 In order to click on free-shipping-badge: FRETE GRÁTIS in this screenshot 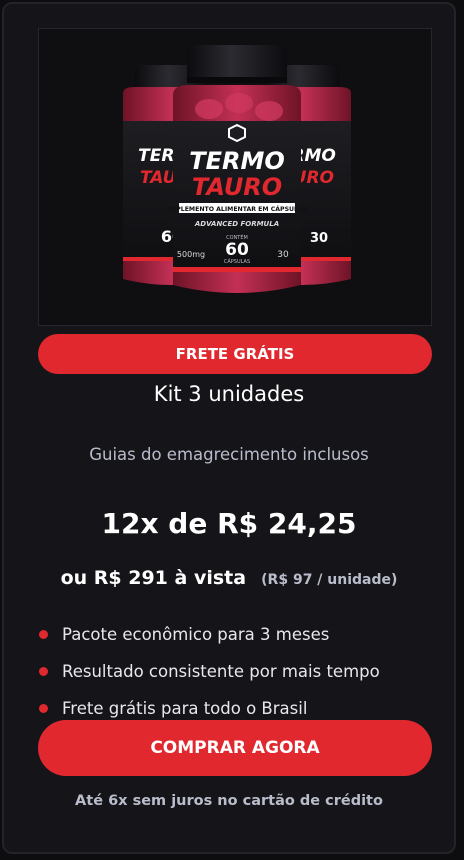, I will do `click(235, 354)`.